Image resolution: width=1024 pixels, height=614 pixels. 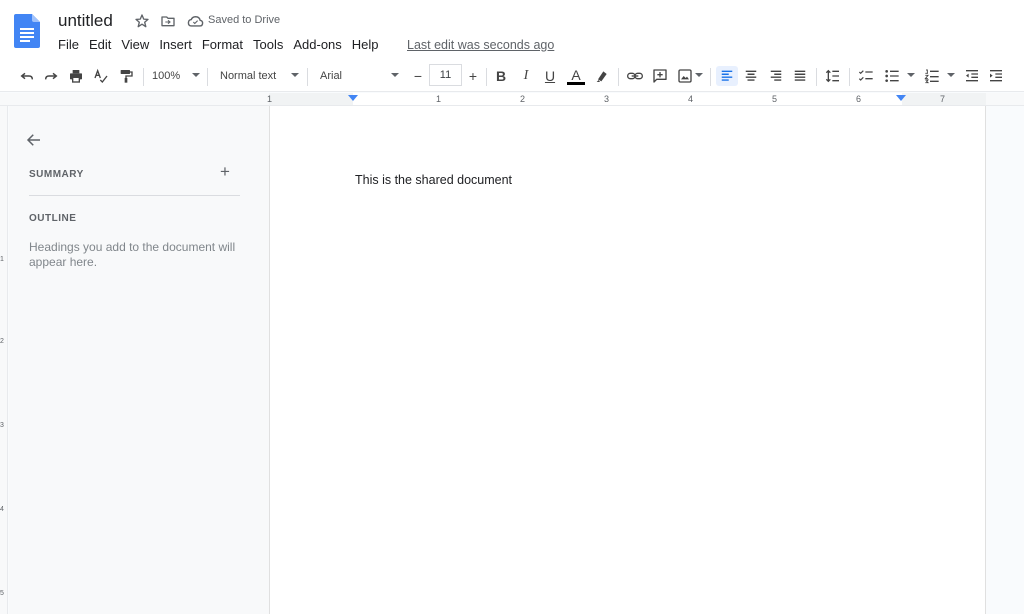 I want to click on last-edit-link: Last edit was seconds ago, so click(x=480, y=45).